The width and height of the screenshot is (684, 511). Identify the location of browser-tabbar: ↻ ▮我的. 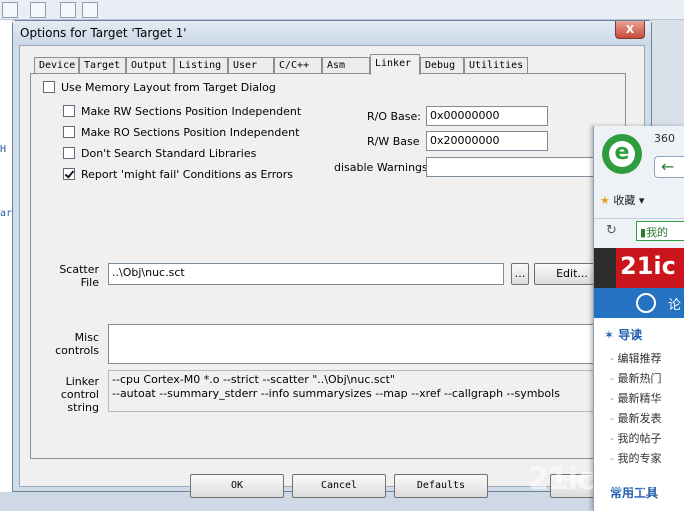
(639, 230).